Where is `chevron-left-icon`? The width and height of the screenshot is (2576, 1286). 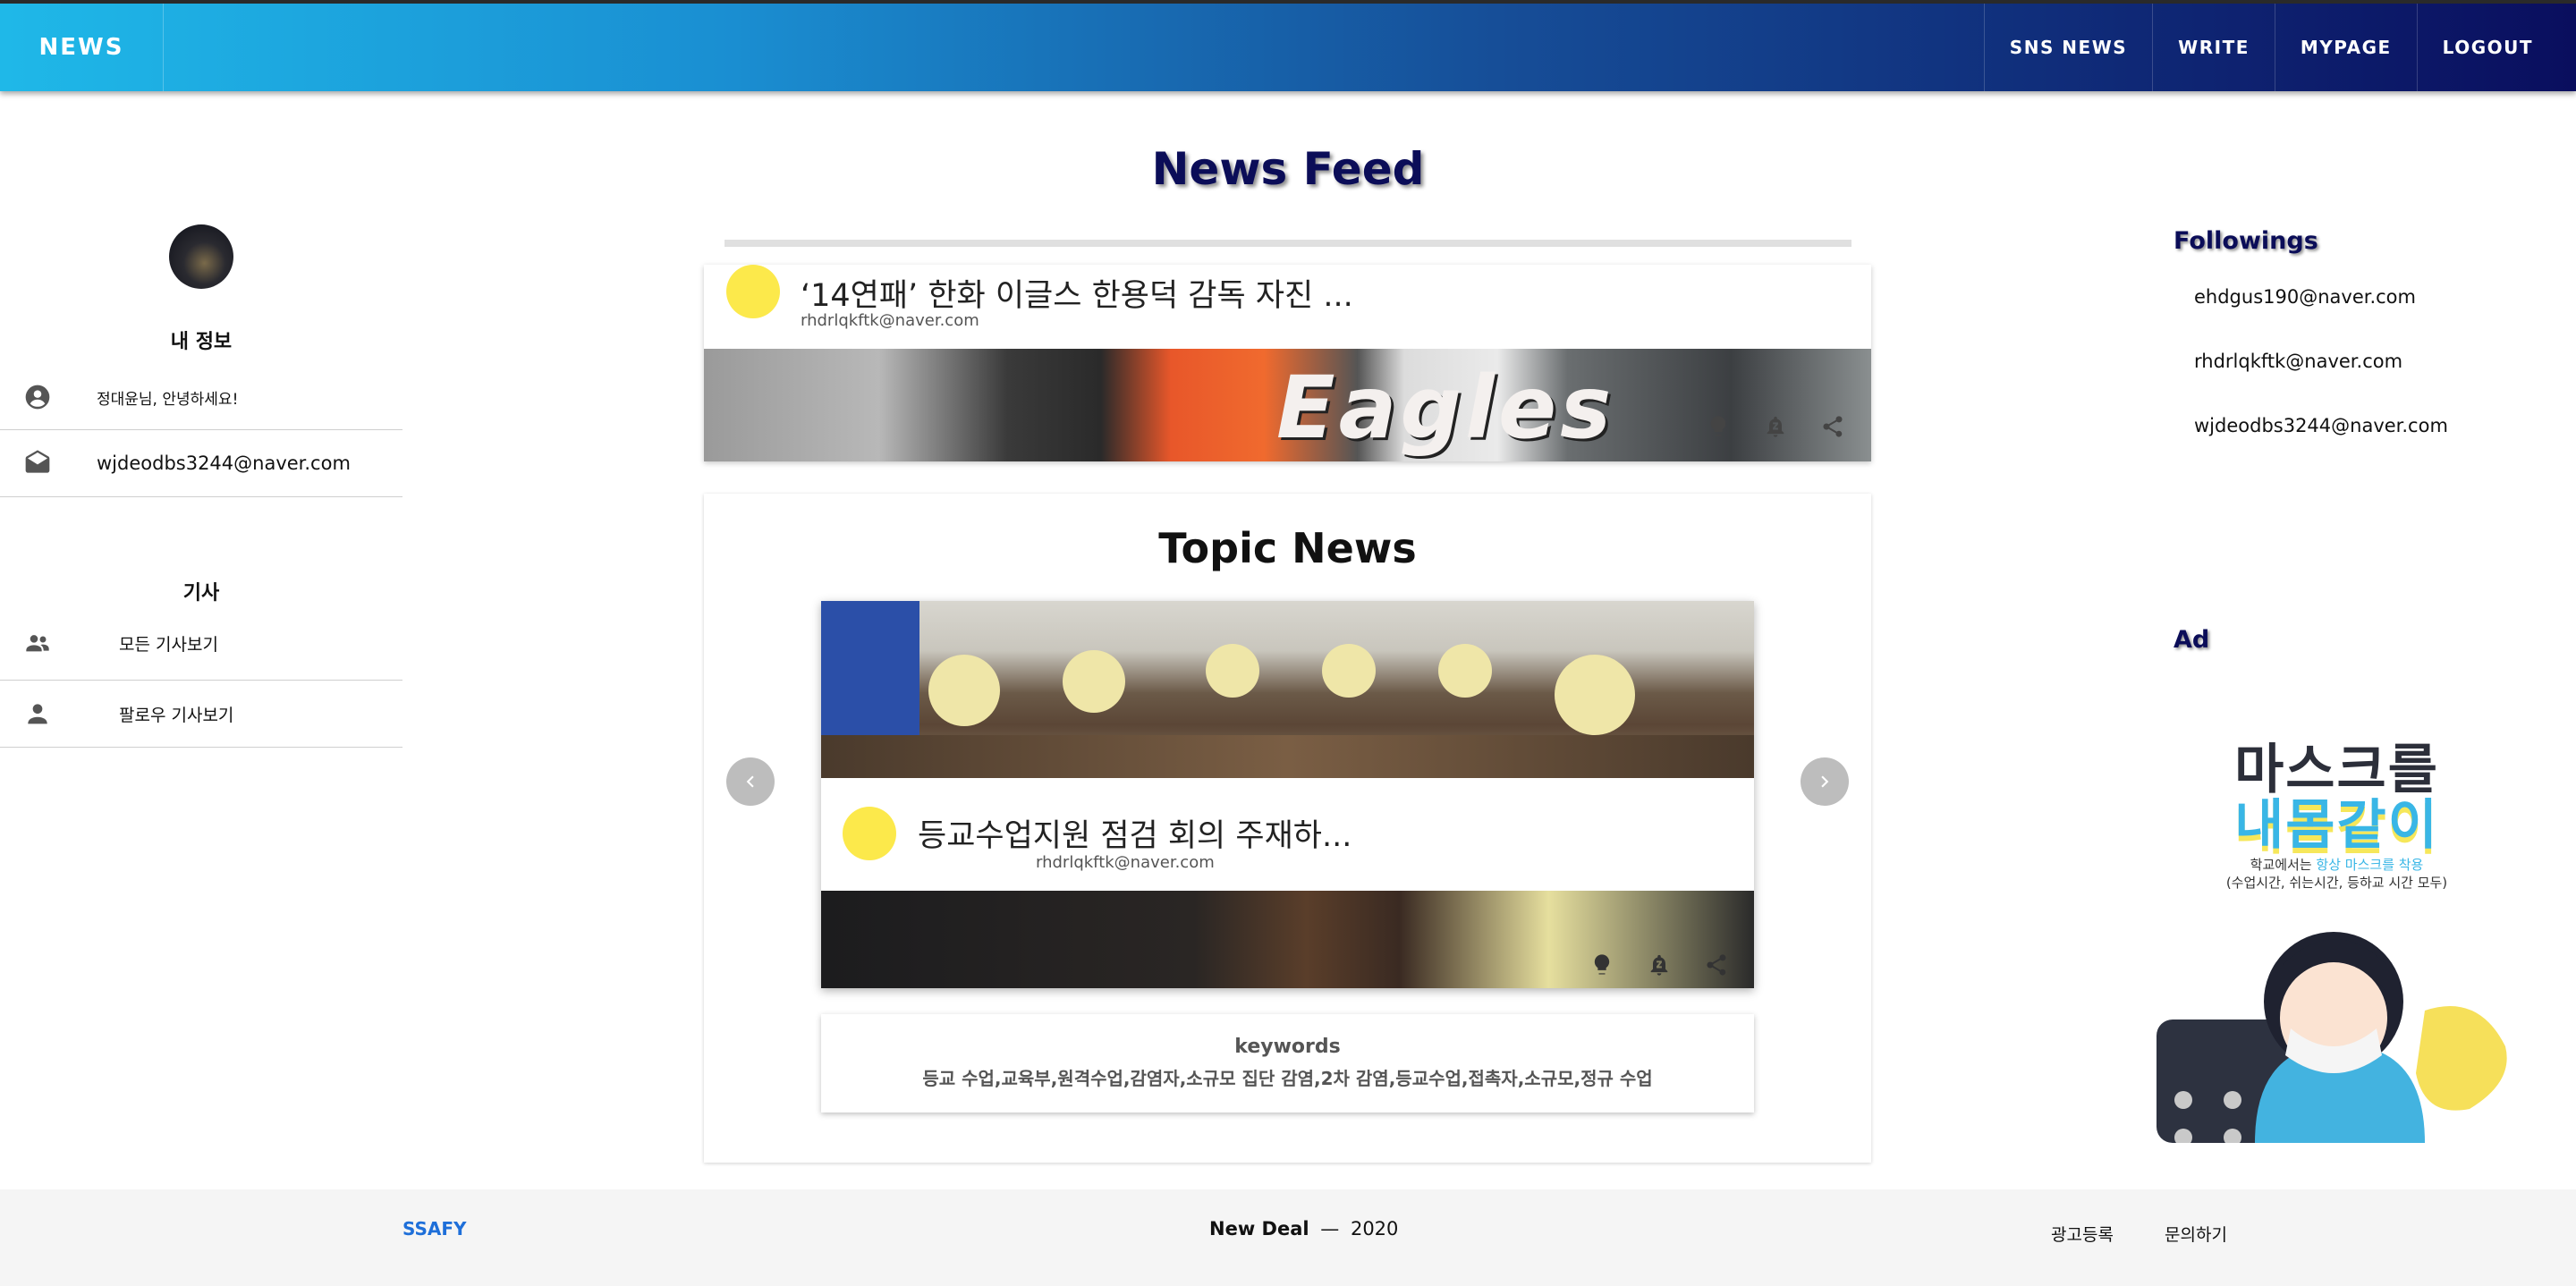 chevron-left-icon is located at coordinates (750, 781).